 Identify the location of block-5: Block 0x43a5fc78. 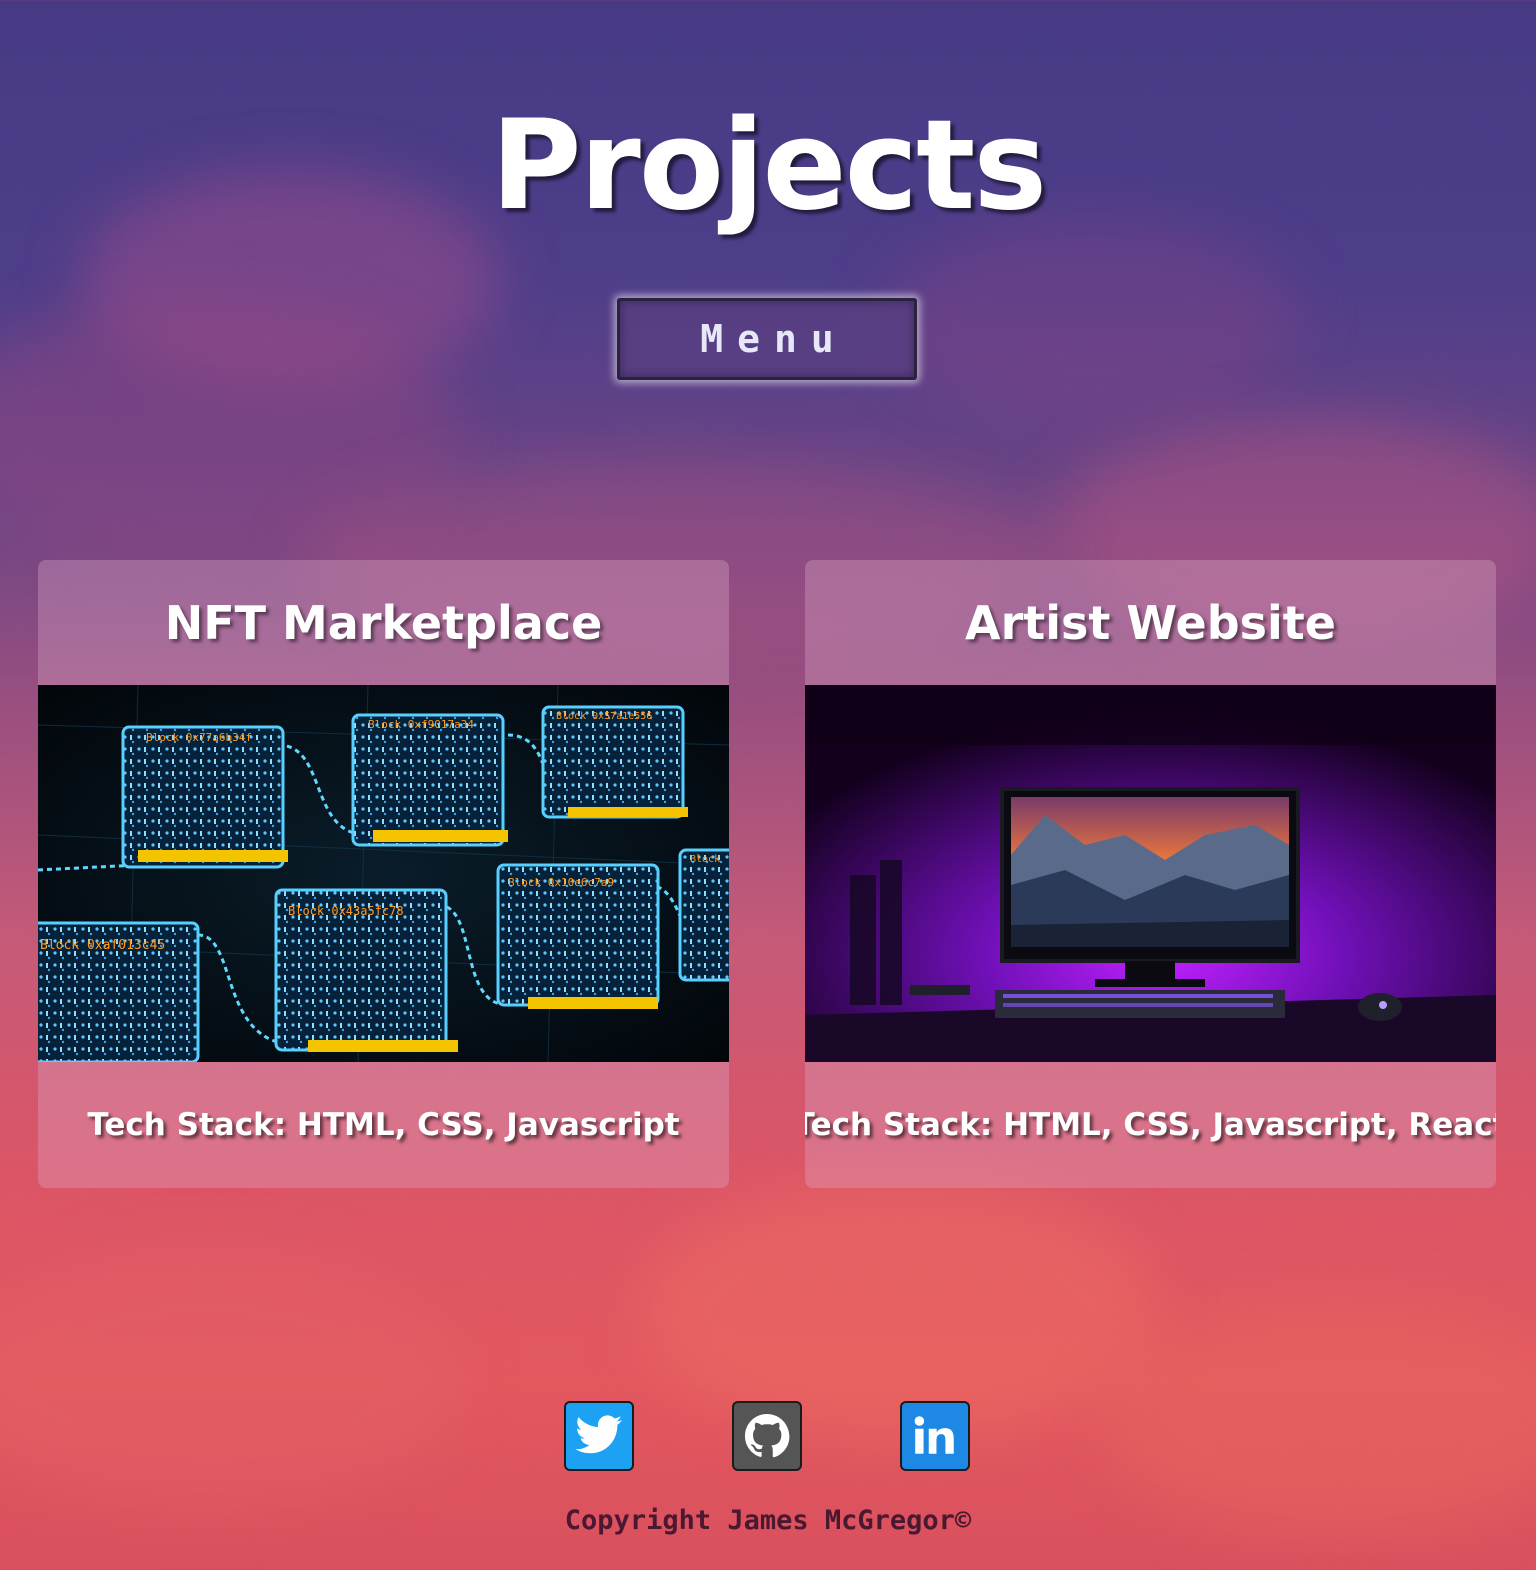
(366, 970).